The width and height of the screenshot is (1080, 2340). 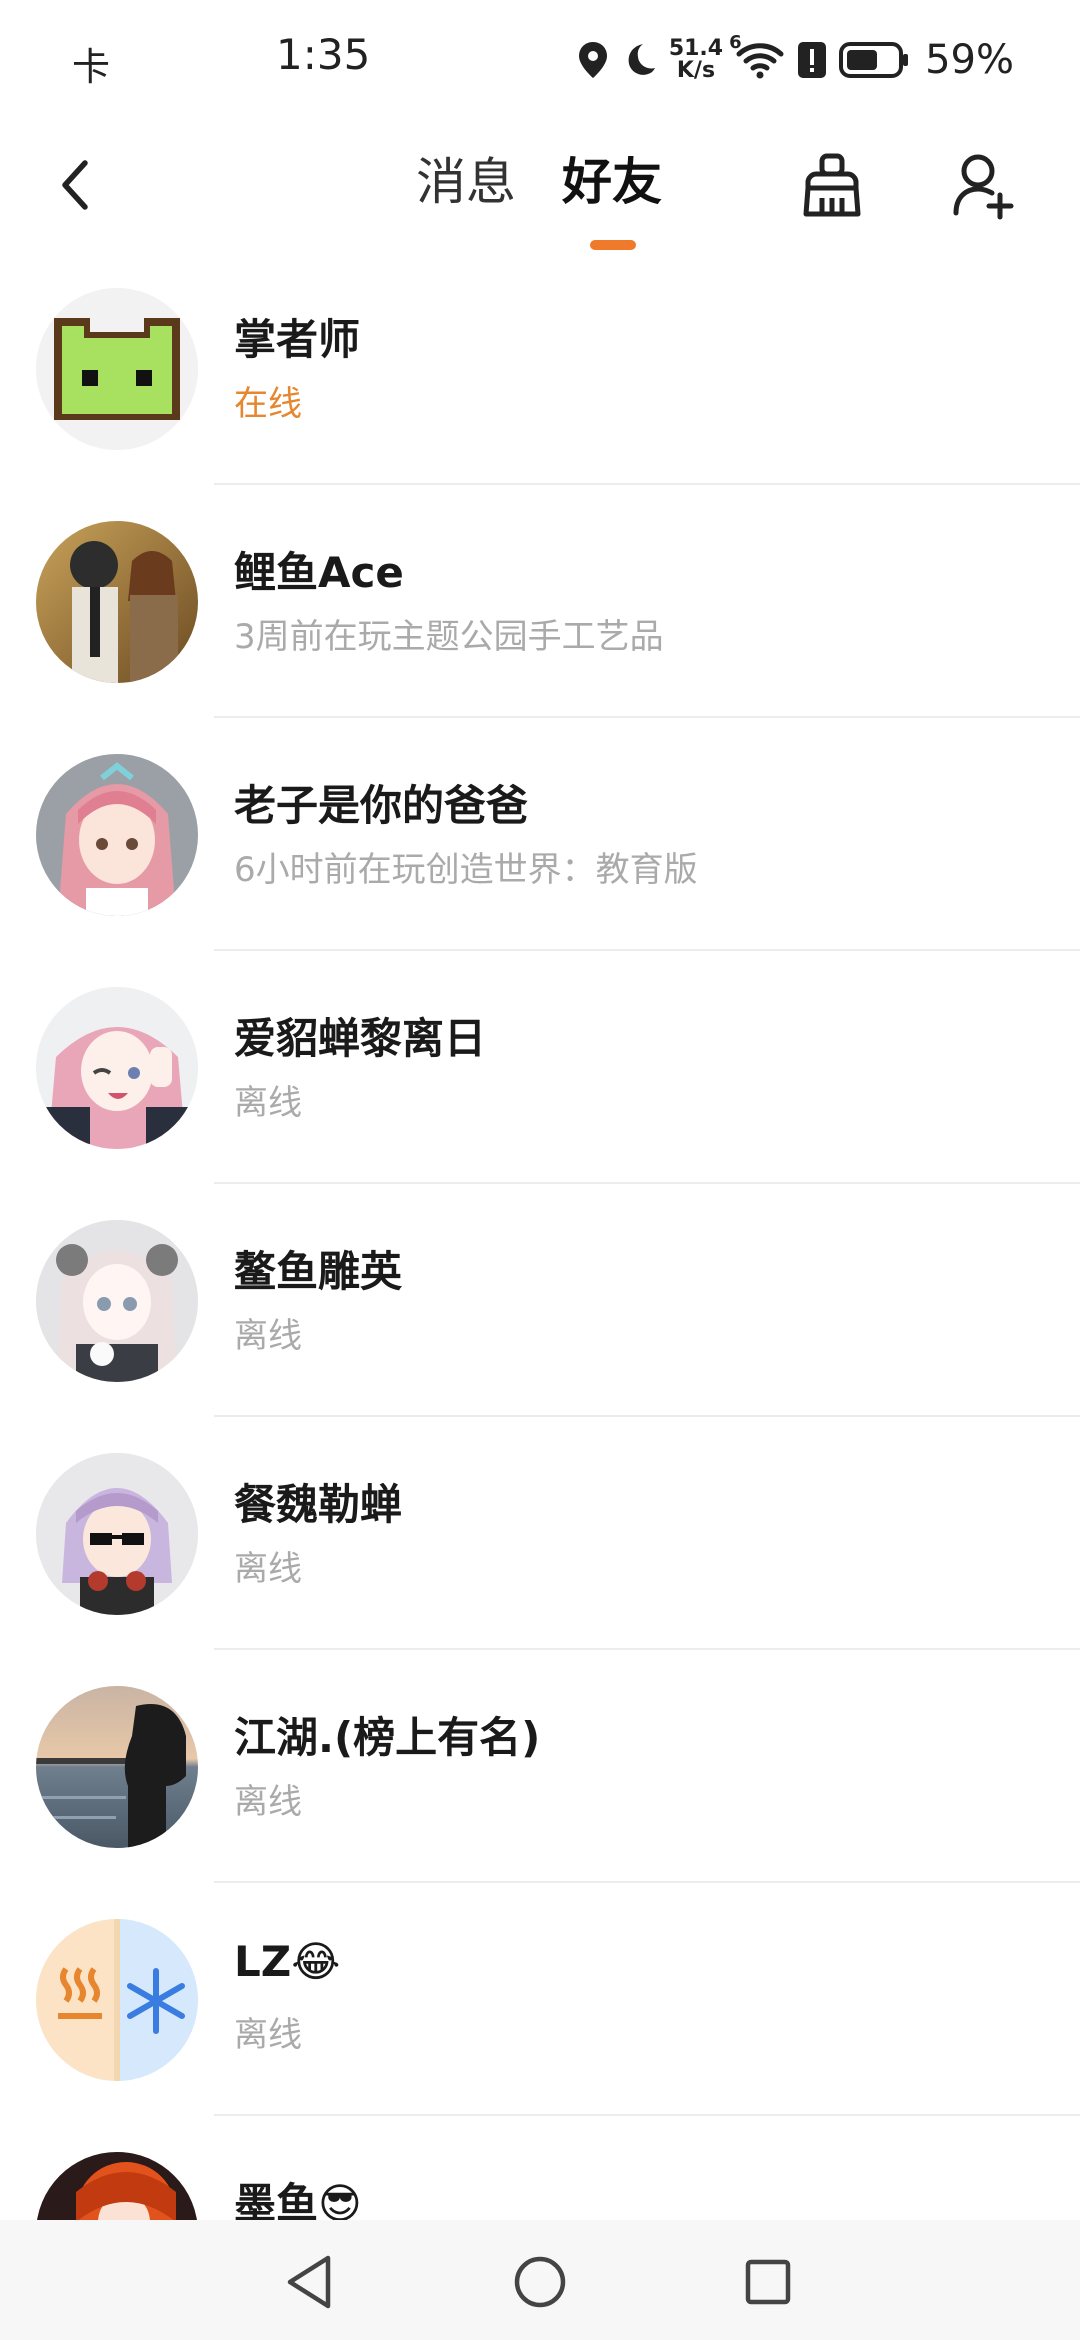 I want to click on green-pixel-cat-avatar, so click(x=117, y=369).